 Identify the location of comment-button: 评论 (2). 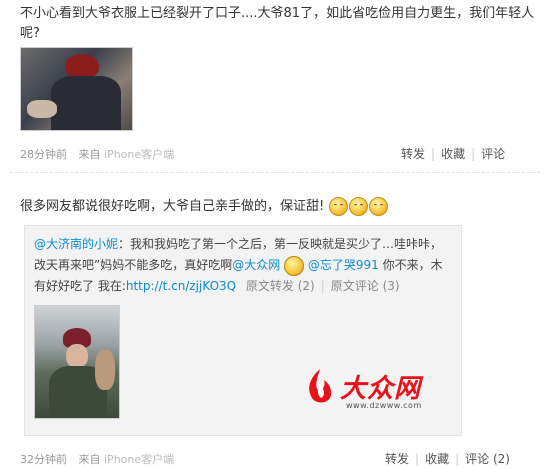
(487, 459).